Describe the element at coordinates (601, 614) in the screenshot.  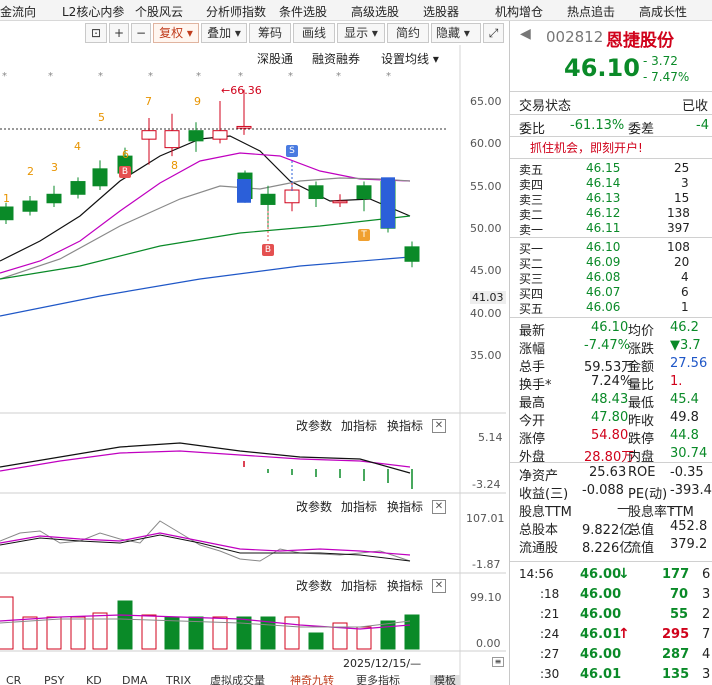
I see `tick-price: 46.00` at that location.